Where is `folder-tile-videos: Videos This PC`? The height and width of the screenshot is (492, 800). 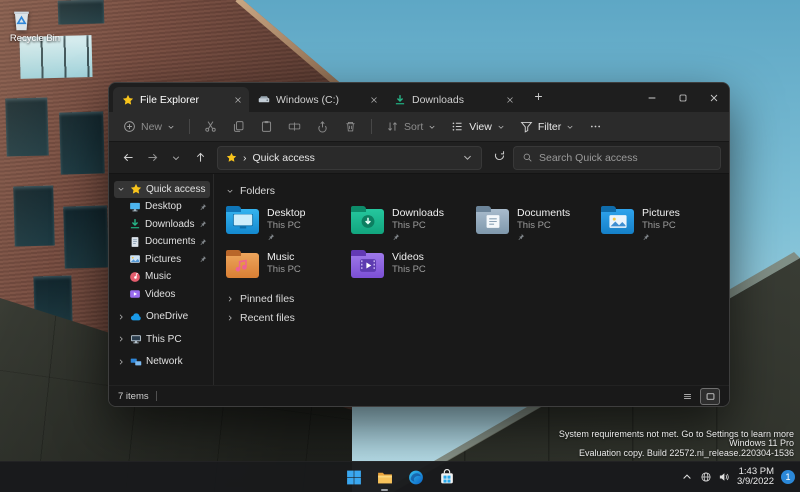
folder-tile-videos: Videos This PC is located at coordinates (413, 263).